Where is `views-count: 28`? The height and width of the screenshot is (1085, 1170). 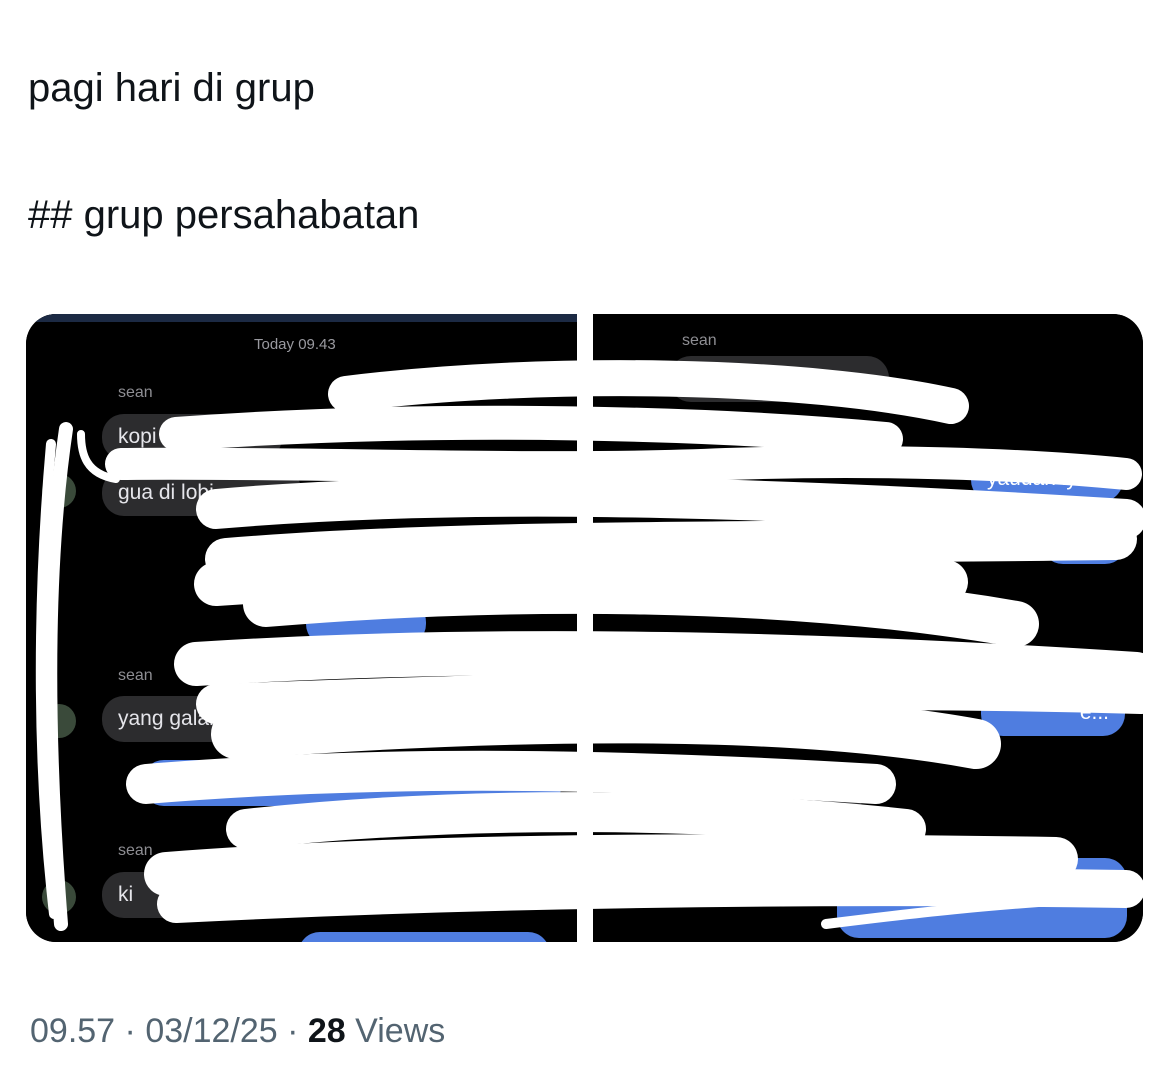 views-count: 28 is located at coordinates (327, 1031).